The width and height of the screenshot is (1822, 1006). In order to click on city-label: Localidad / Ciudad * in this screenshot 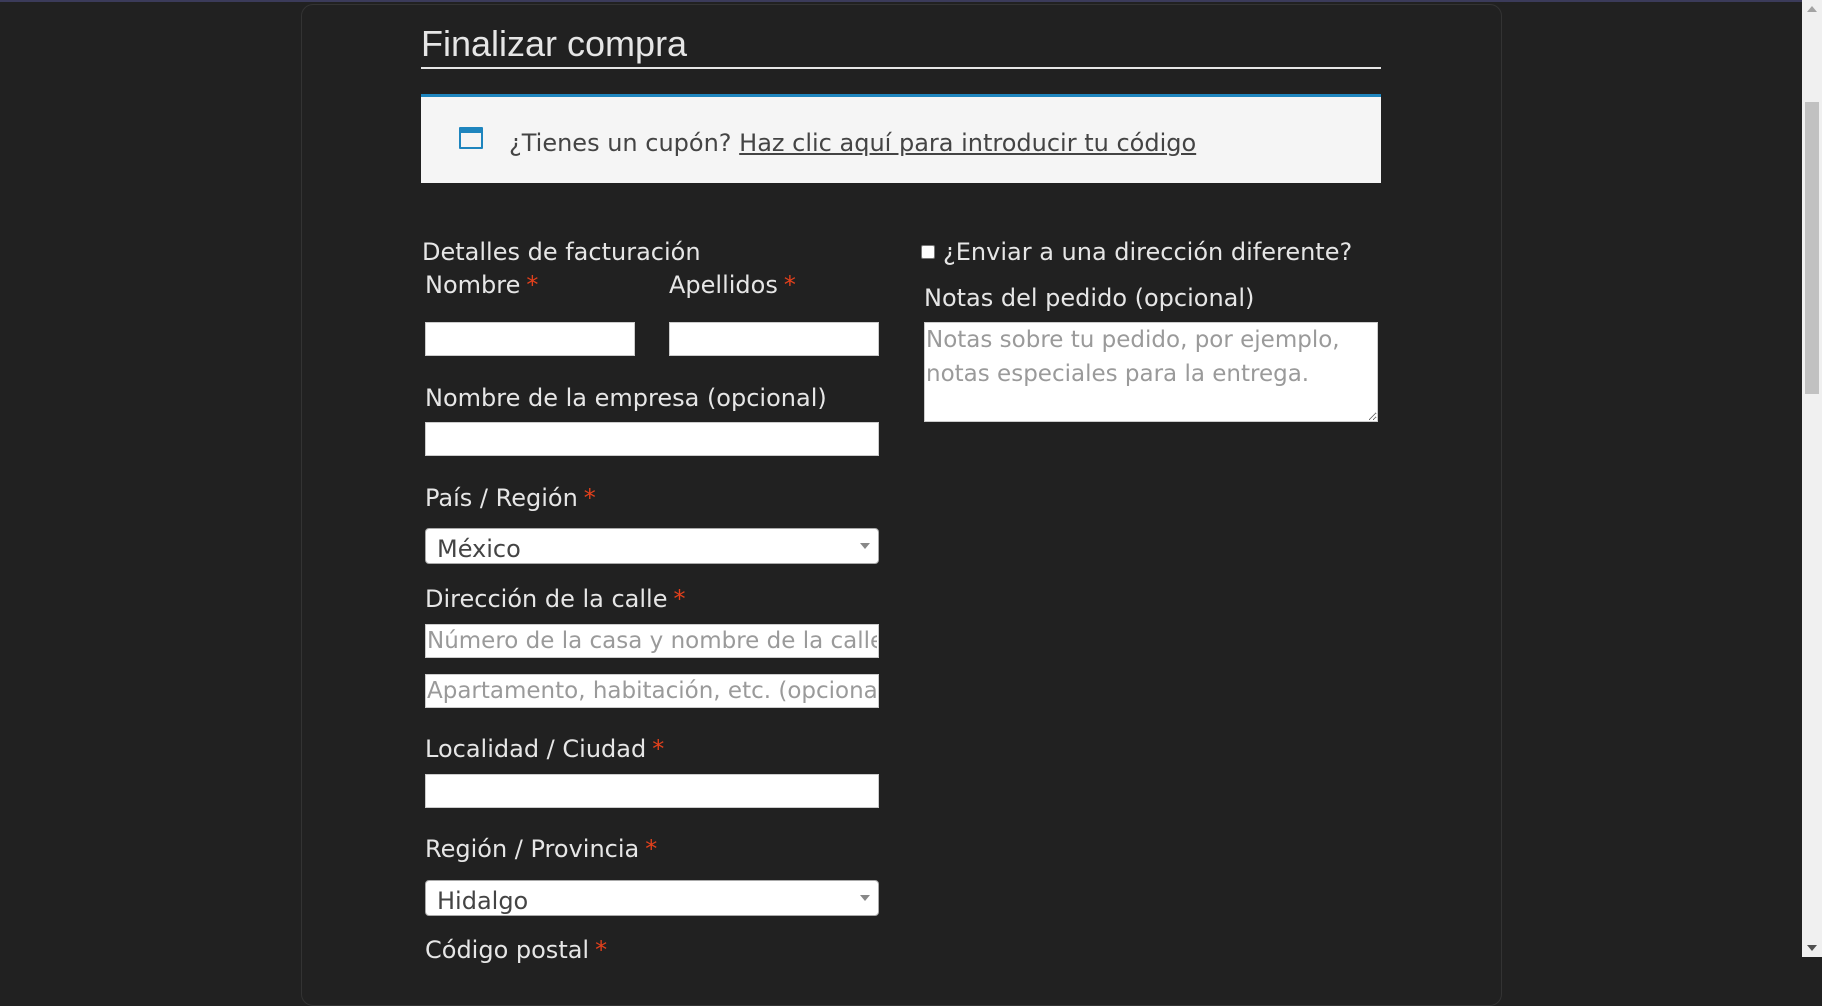, I will do `click(544, 749)`.